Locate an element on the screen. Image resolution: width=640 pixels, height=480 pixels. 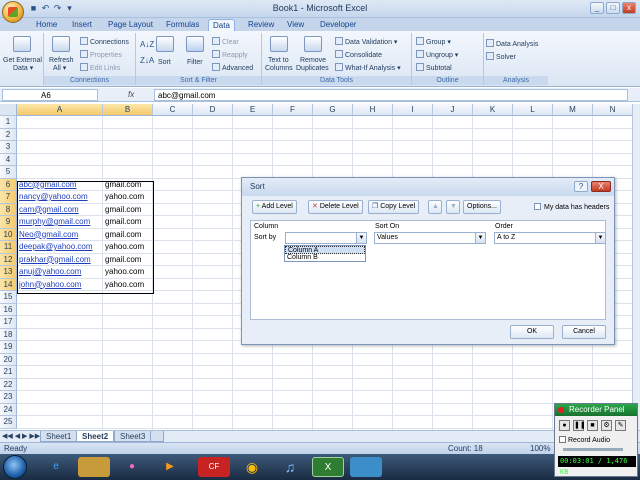
edit-icon: ✎ is located at coordinates (620, 425).